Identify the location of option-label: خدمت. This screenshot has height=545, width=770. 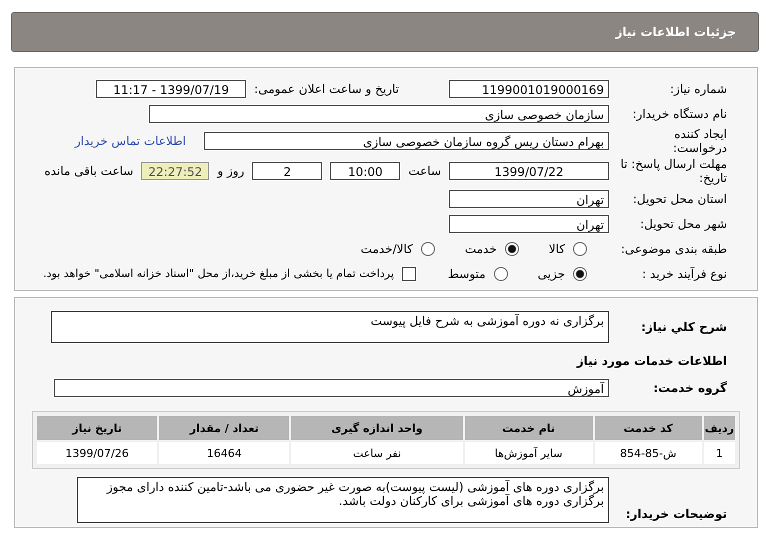
(480, 249).